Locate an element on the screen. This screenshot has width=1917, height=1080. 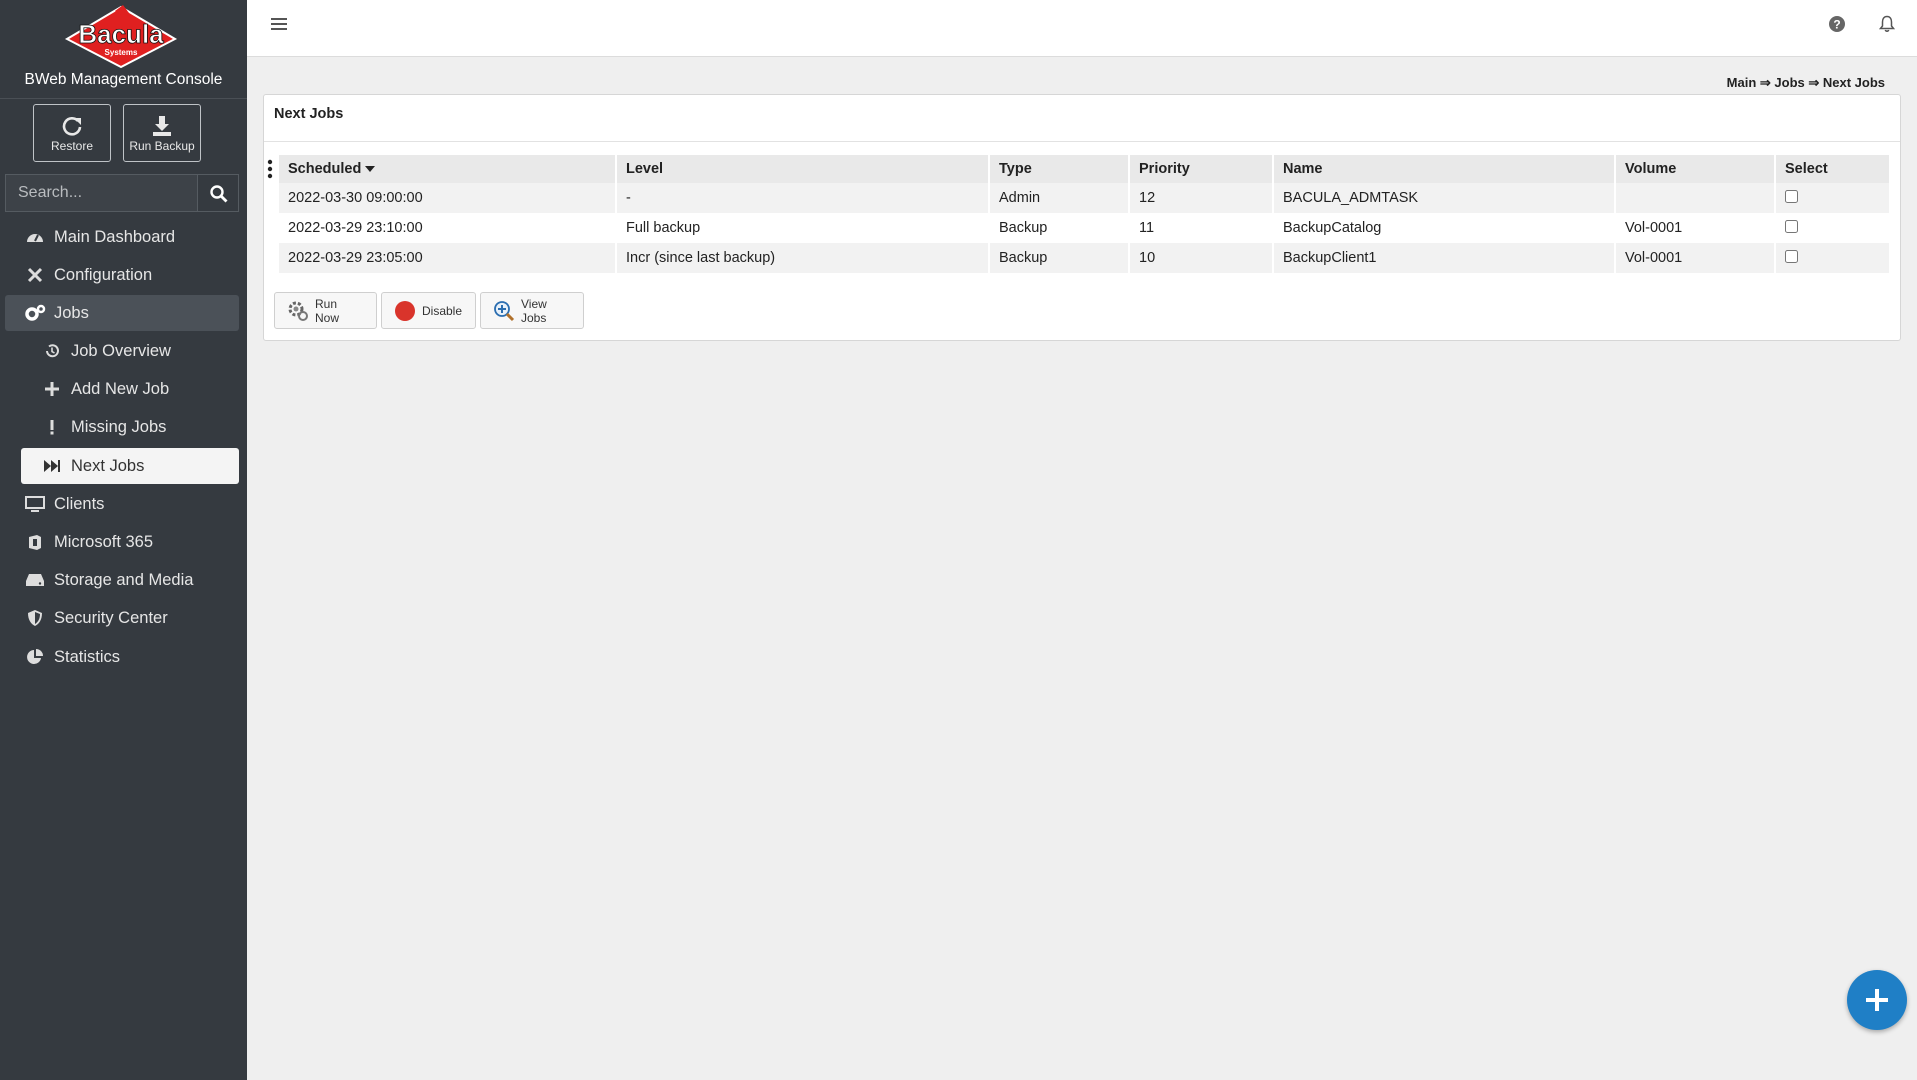
view-jobs-label: View Jobs is located at coordinates (534, 310).